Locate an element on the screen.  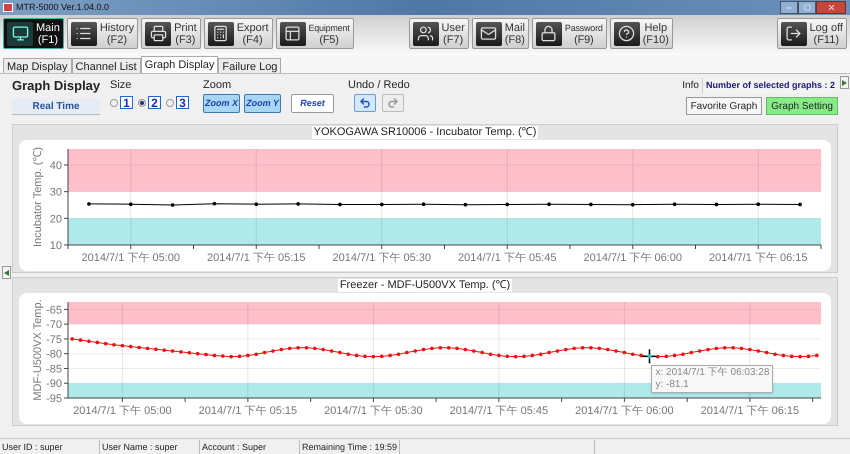
tab: Graph Display is located at coordinates (179, 64).